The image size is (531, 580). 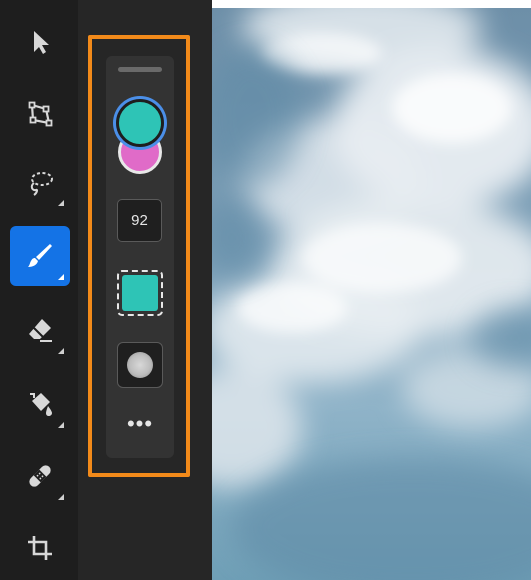 I want to click on brush-tool-button, so click(x=40, y=256).